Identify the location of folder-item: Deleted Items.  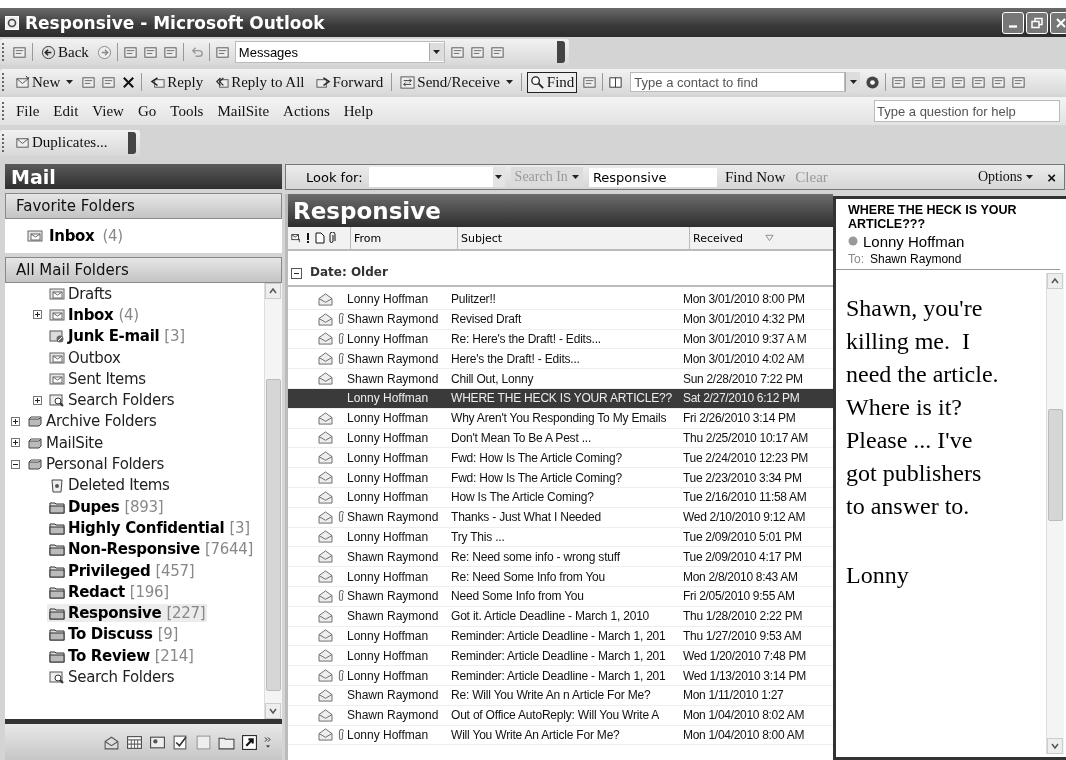
(109, 485).